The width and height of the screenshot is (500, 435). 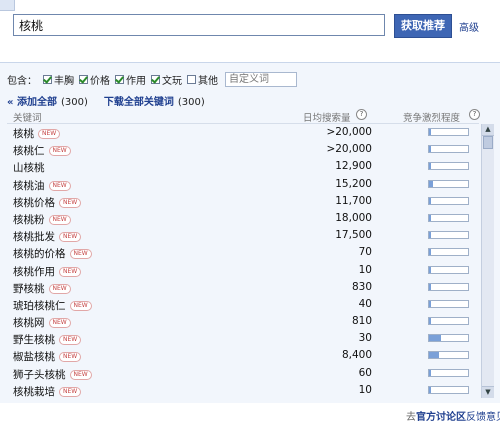 What do you see at coordinates (488, 130) in the screenshot?
I see `scroll-up-arrow-icon: ▲` at bounding box center [488, 130].